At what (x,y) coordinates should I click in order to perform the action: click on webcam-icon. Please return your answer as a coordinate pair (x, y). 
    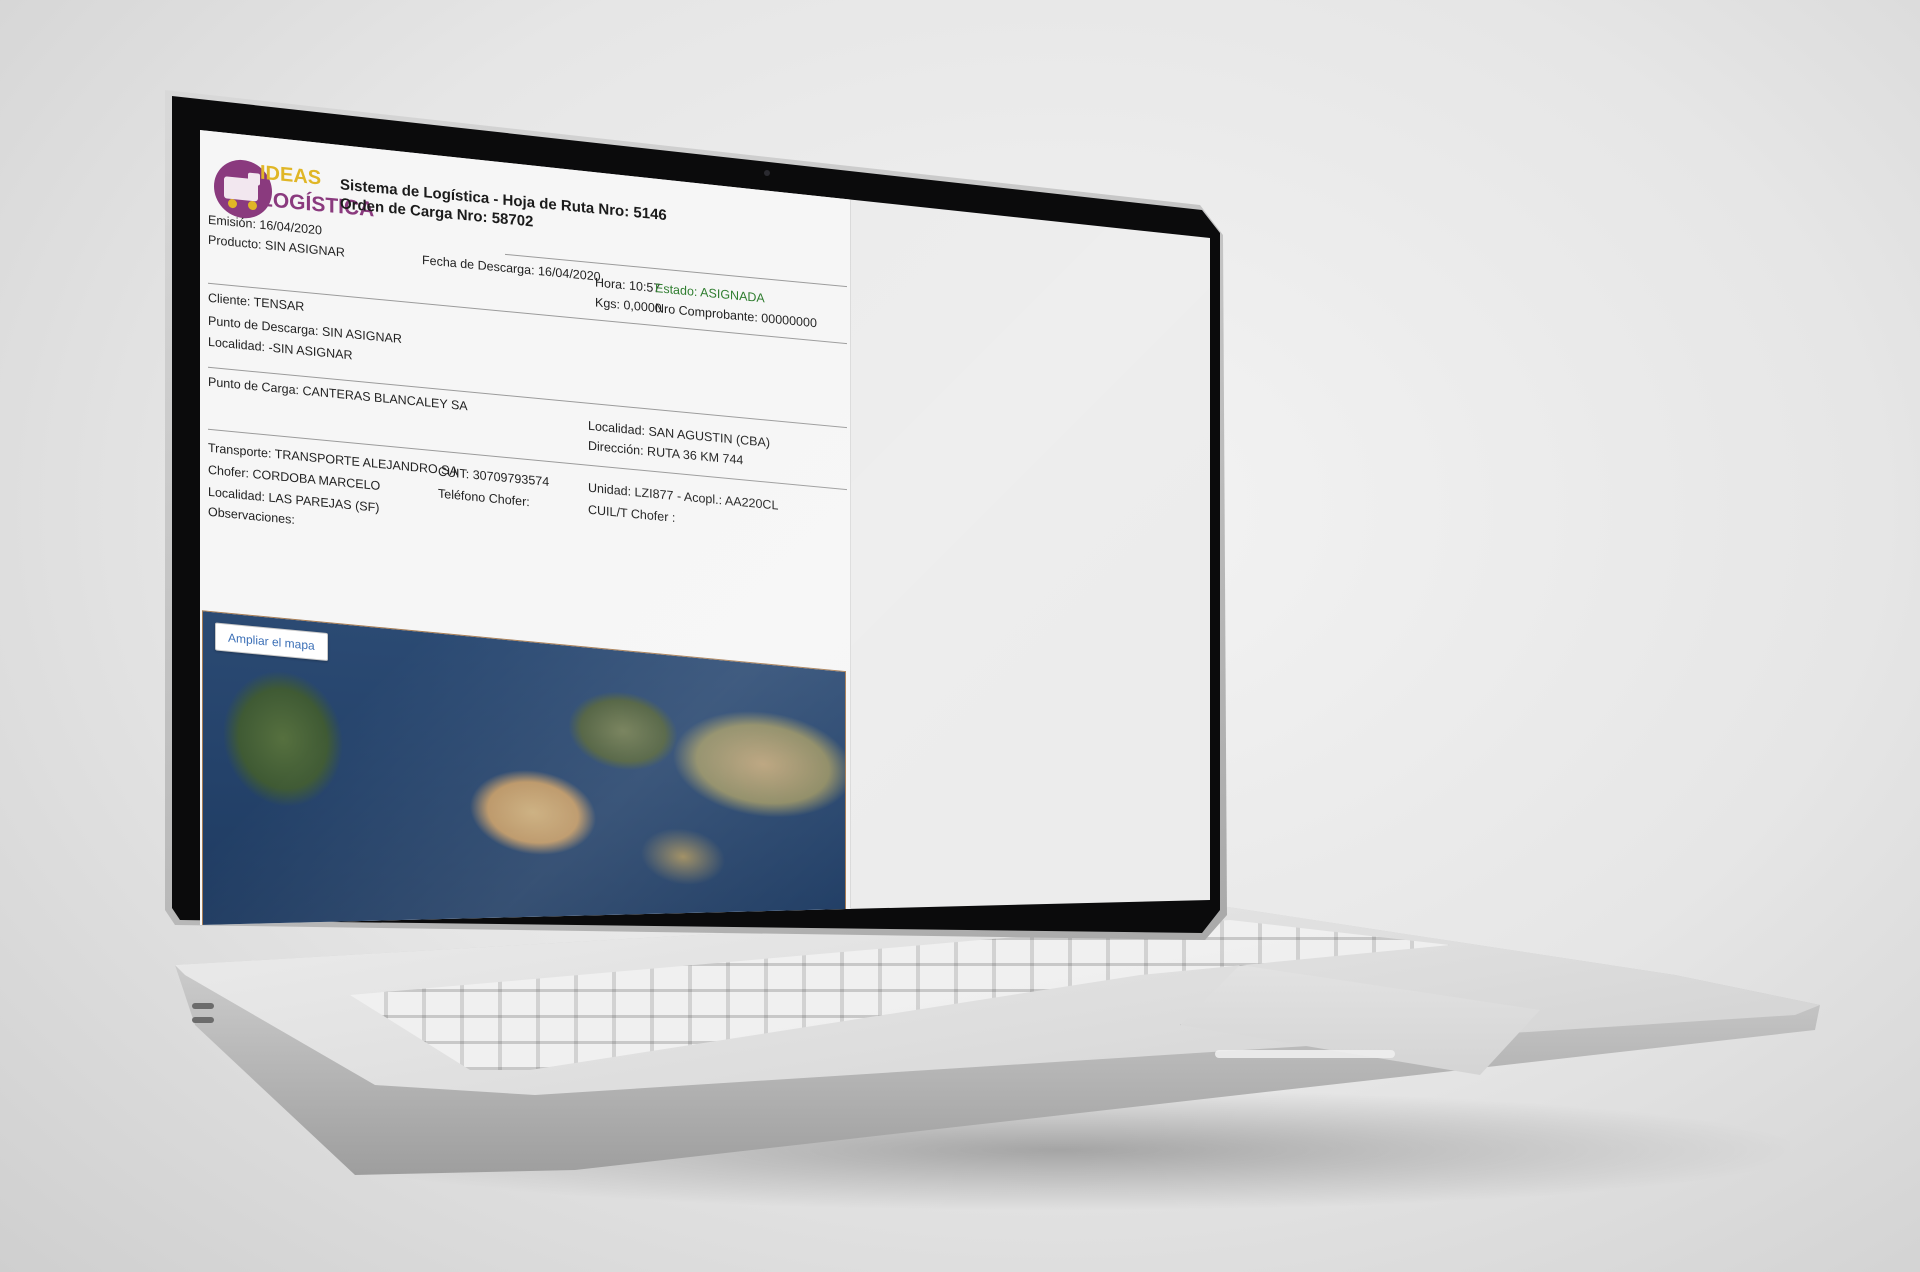
    Looking at the image, I should click on (767, 173).